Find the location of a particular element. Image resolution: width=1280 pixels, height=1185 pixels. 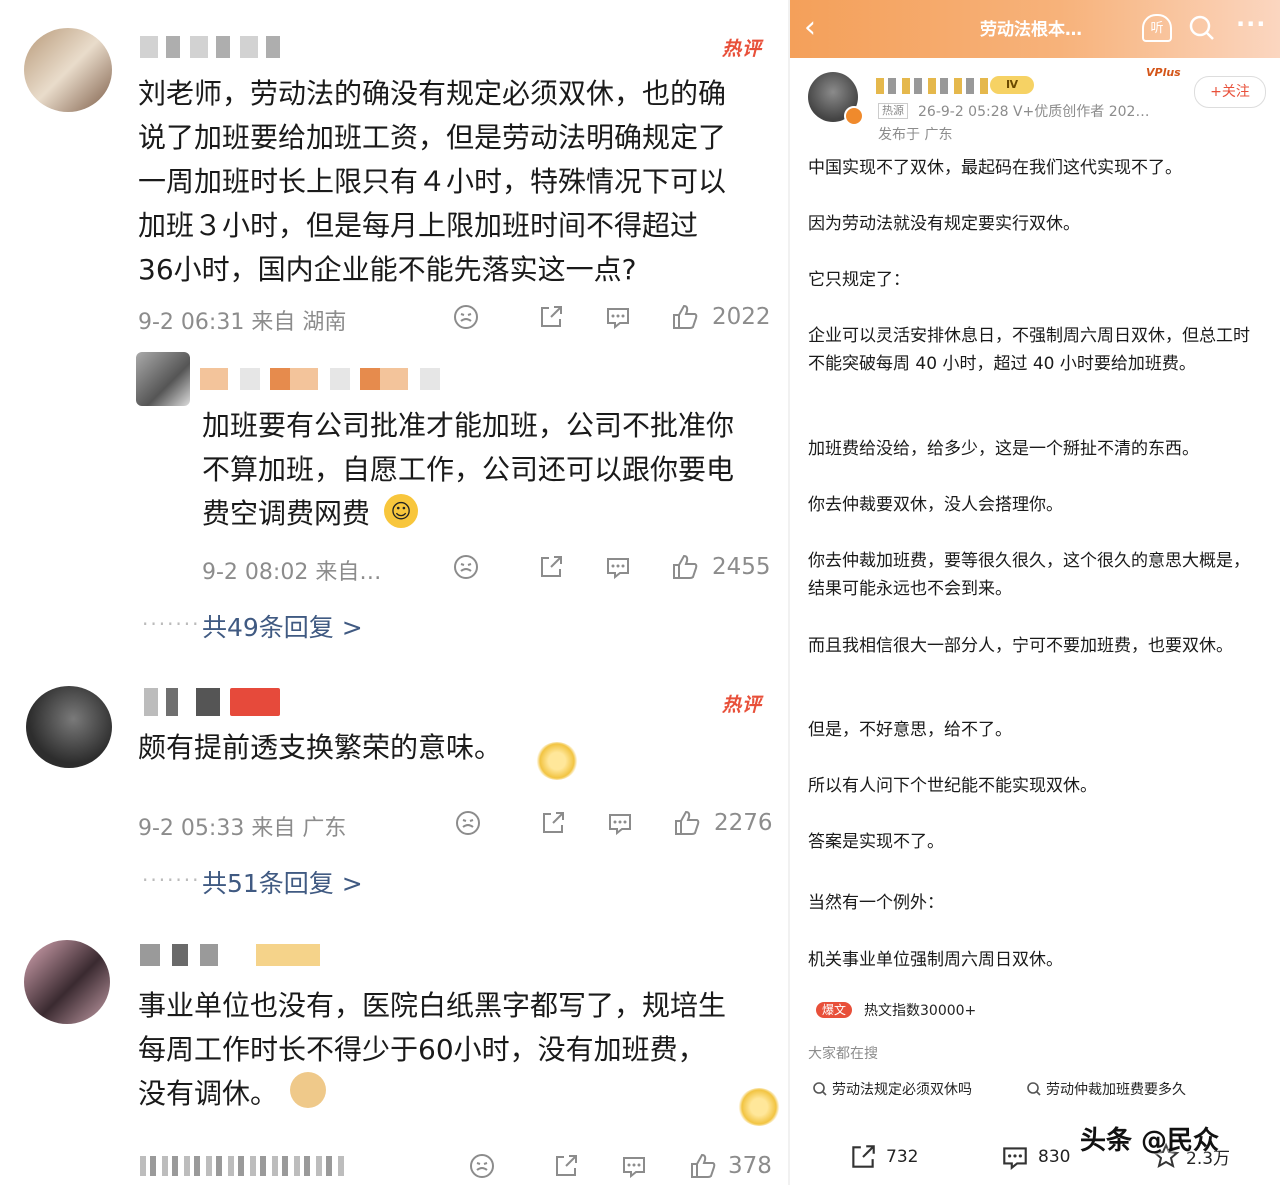

badge-red is located at coordinates (255, 702).